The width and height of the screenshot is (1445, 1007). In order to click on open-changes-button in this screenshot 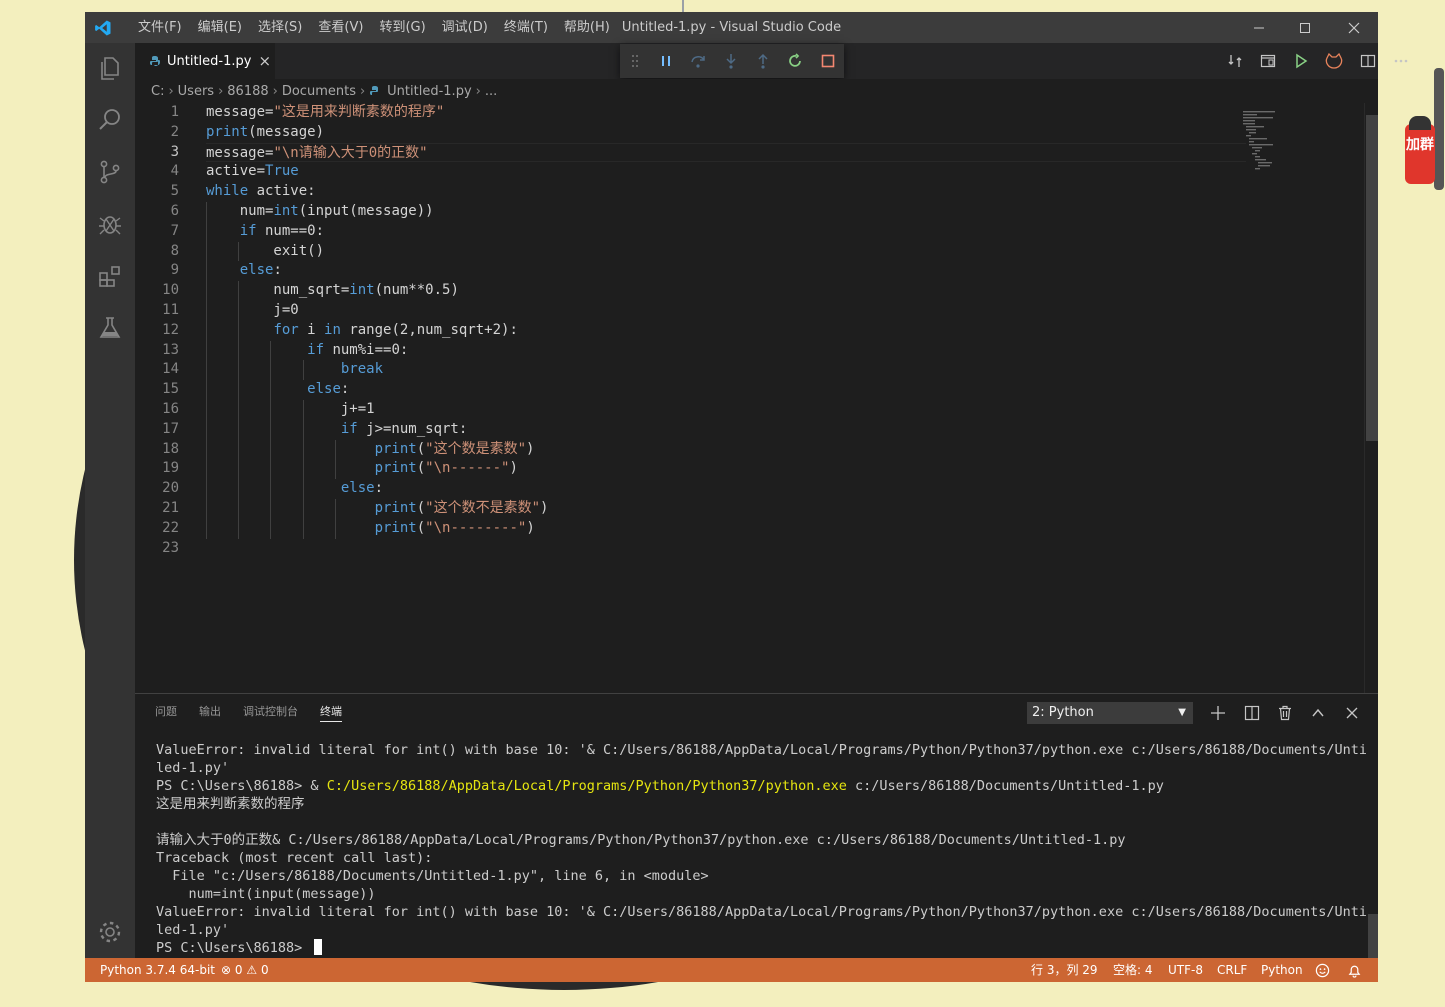, I will do `click(1235, 61)`.